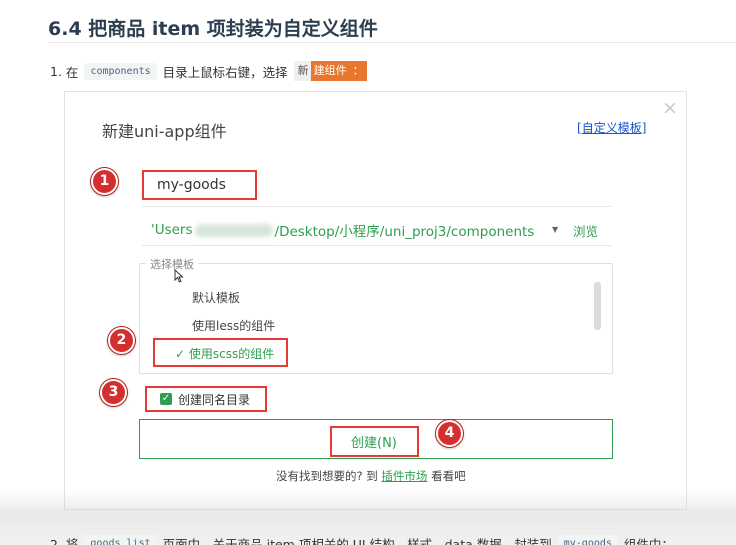  Describe the element at coordinates (327, 476) in the screenshot. I see `market-text-before: 没有找到想要的? 到` at that location.